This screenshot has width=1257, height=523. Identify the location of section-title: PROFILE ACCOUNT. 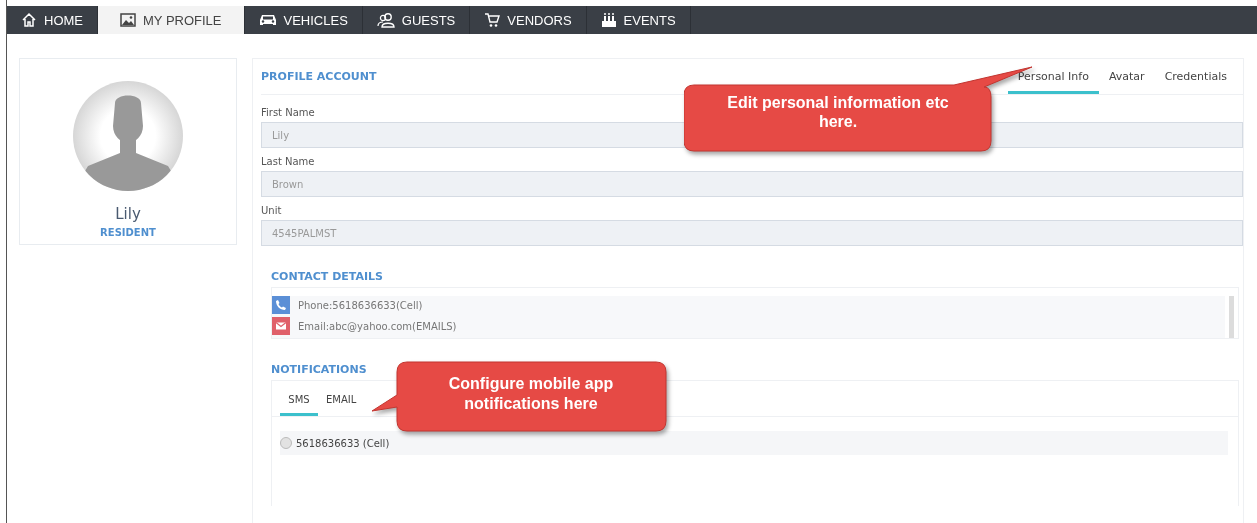
(319, 76).